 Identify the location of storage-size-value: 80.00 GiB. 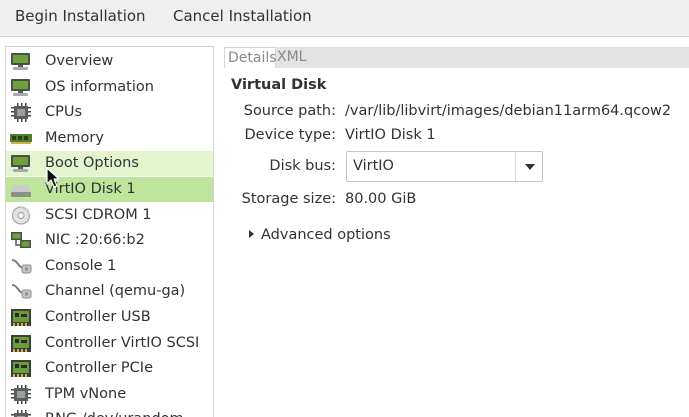
(381, 199).